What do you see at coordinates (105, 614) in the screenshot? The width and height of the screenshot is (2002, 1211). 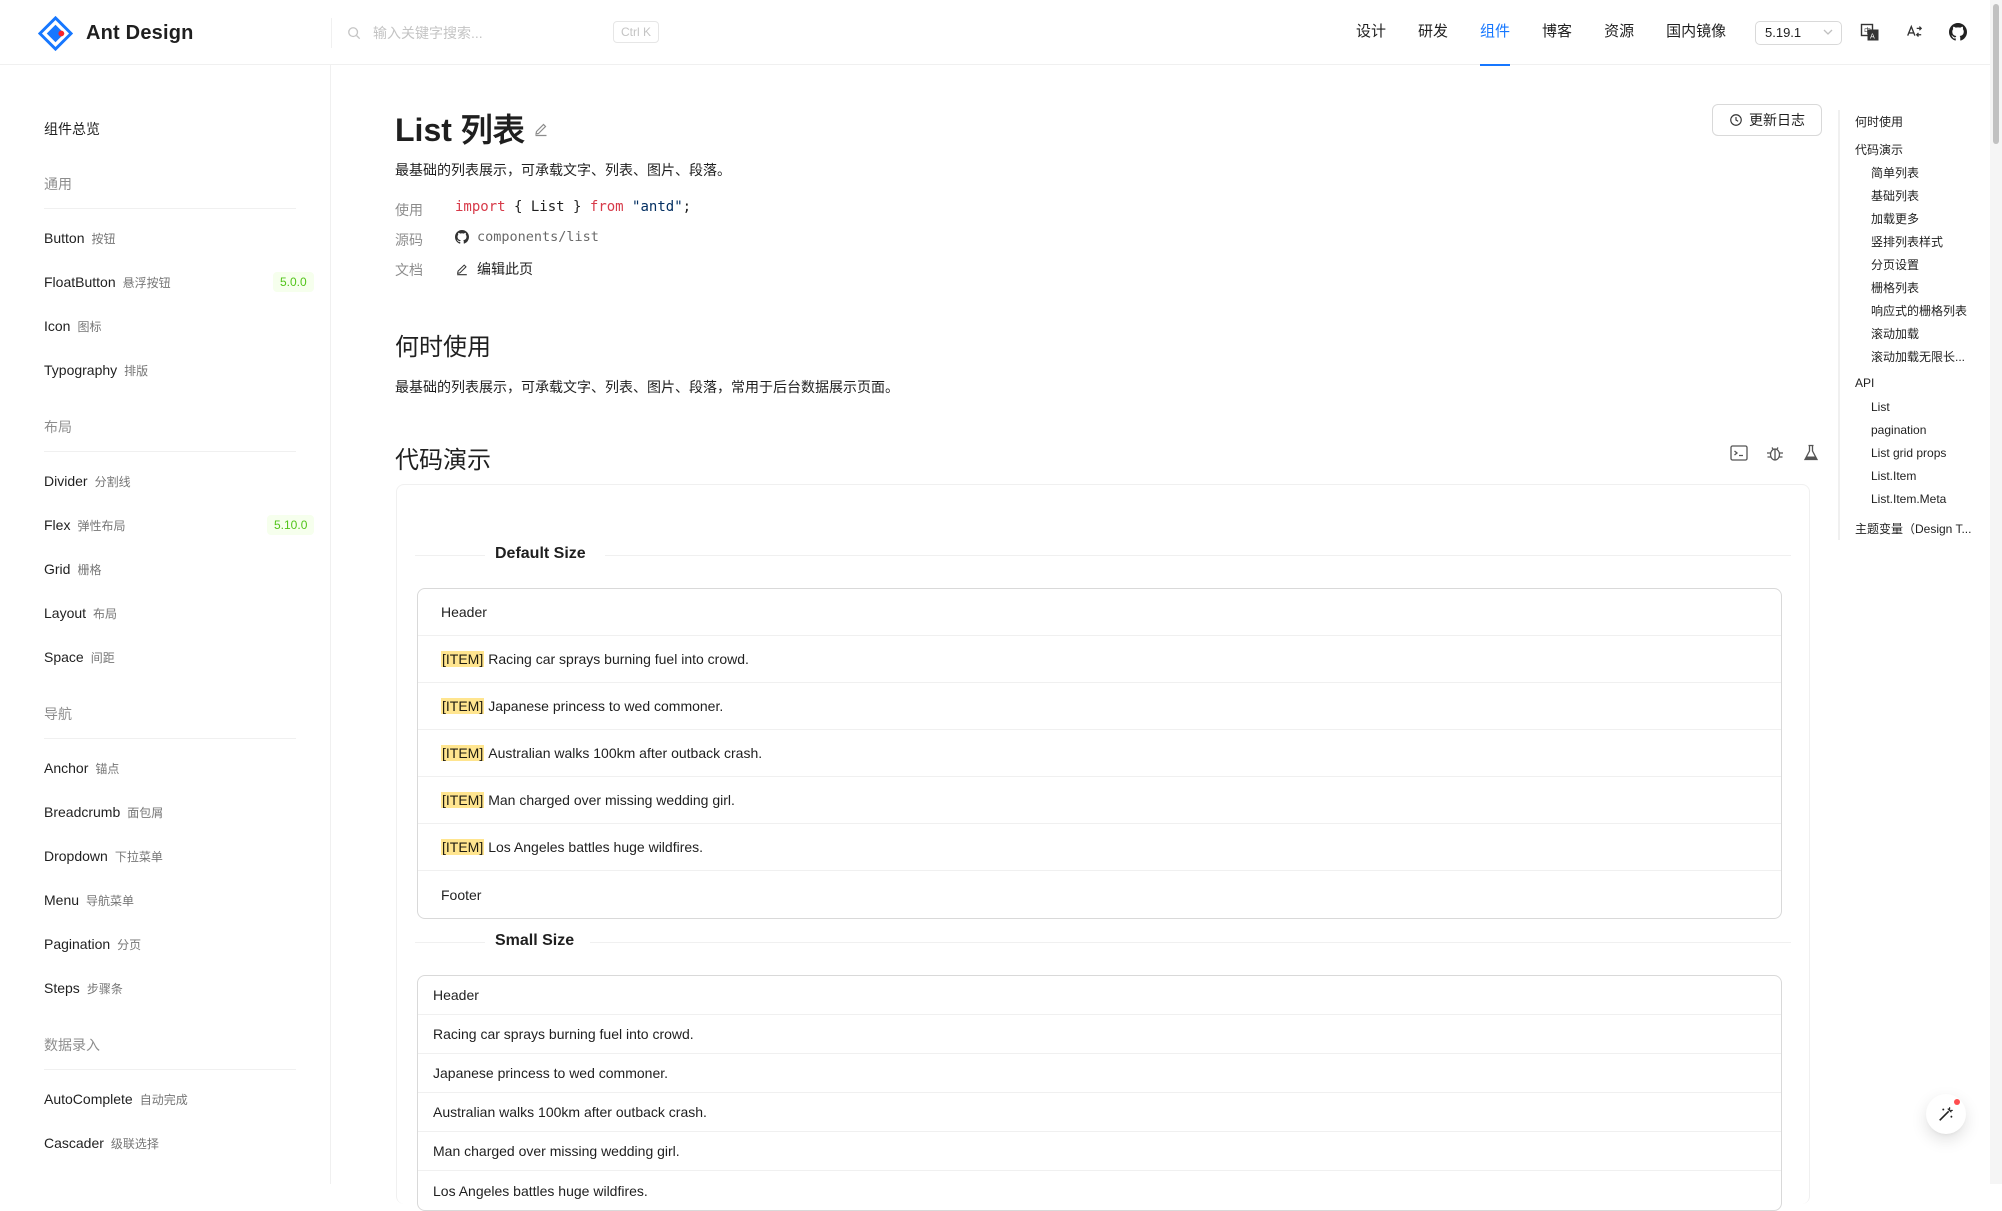 I see `sidebar-item-cn-label: 布局` at bounding box center [105, 614].